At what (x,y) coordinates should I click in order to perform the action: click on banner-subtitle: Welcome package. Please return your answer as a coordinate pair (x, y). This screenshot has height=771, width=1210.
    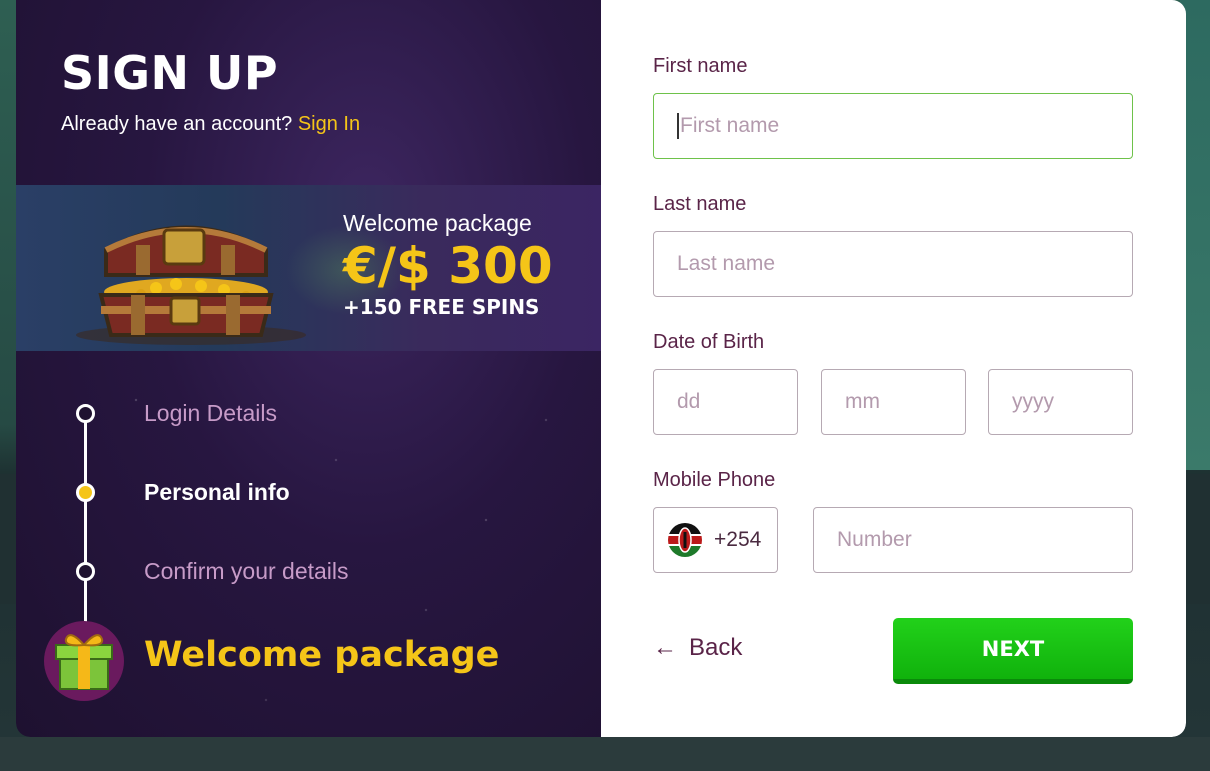
    Looking at the image, I should click on (437, 223).